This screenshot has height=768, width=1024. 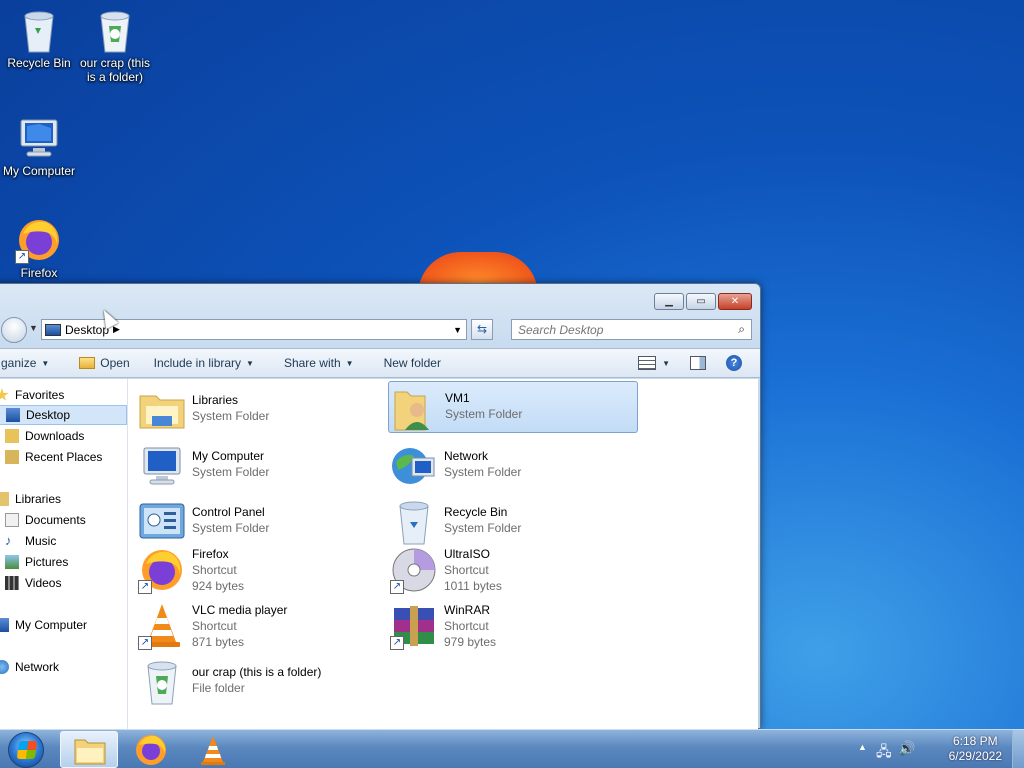 I want to click on taskbar-explorer-button, so click(x=89, y=749).